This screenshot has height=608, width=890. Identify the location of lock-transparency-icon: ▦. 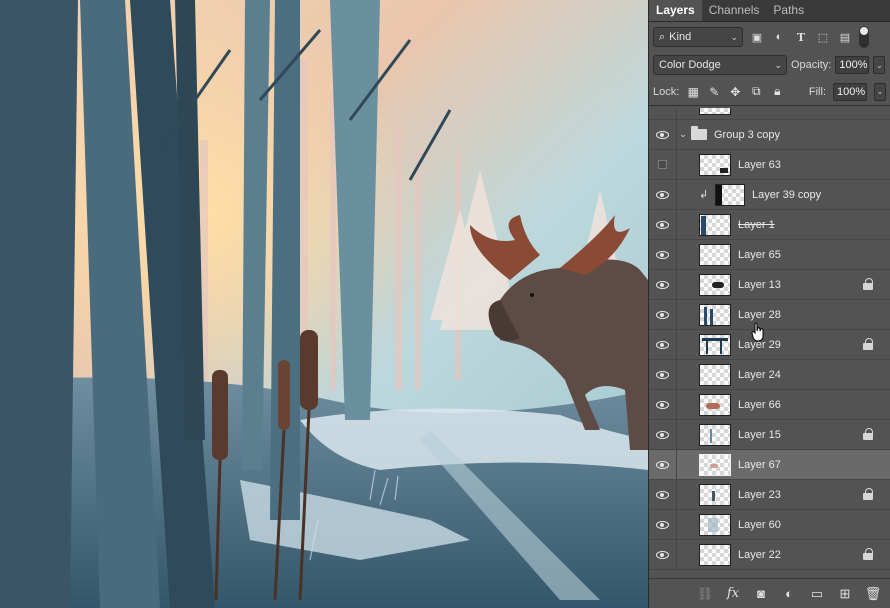
(693, 92).